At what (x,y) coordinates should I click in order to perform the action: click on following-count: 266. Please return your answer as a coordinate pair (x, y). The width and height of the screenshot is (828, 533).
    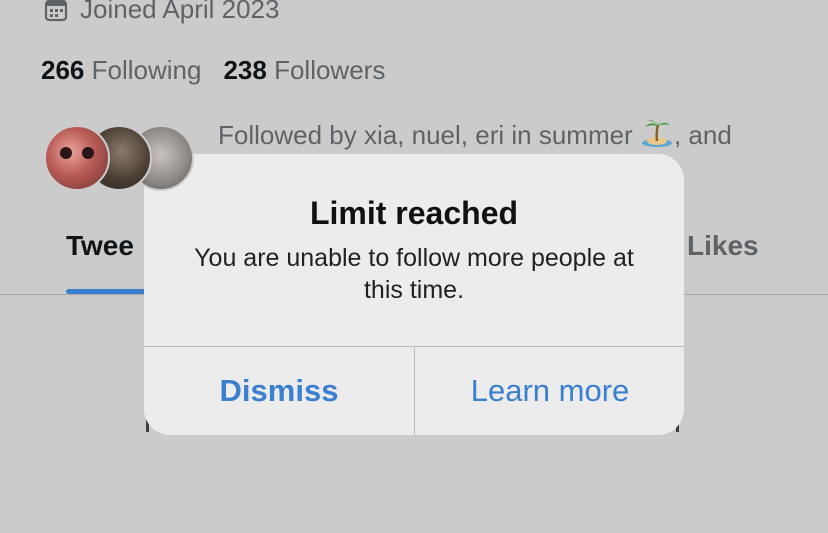
    Looking at the image, I should click on (63, 70).